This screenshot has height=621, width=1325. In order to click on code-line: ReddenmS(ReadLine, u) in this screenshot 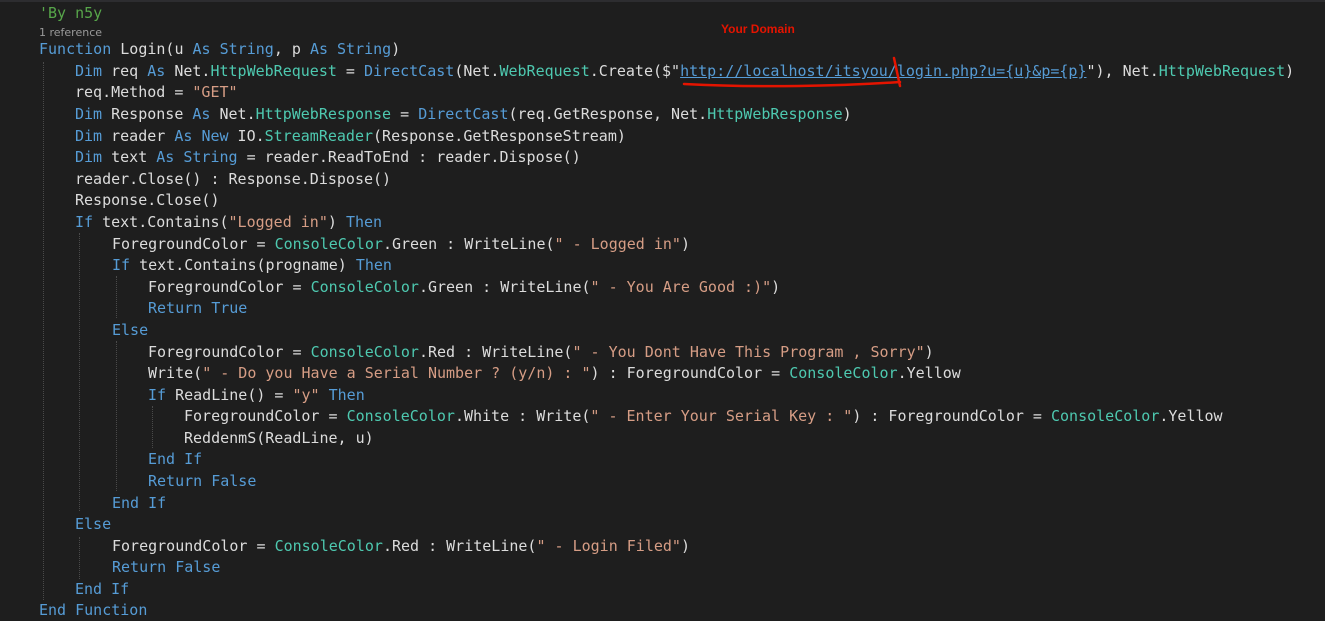, I will do `click(279, 438)`.